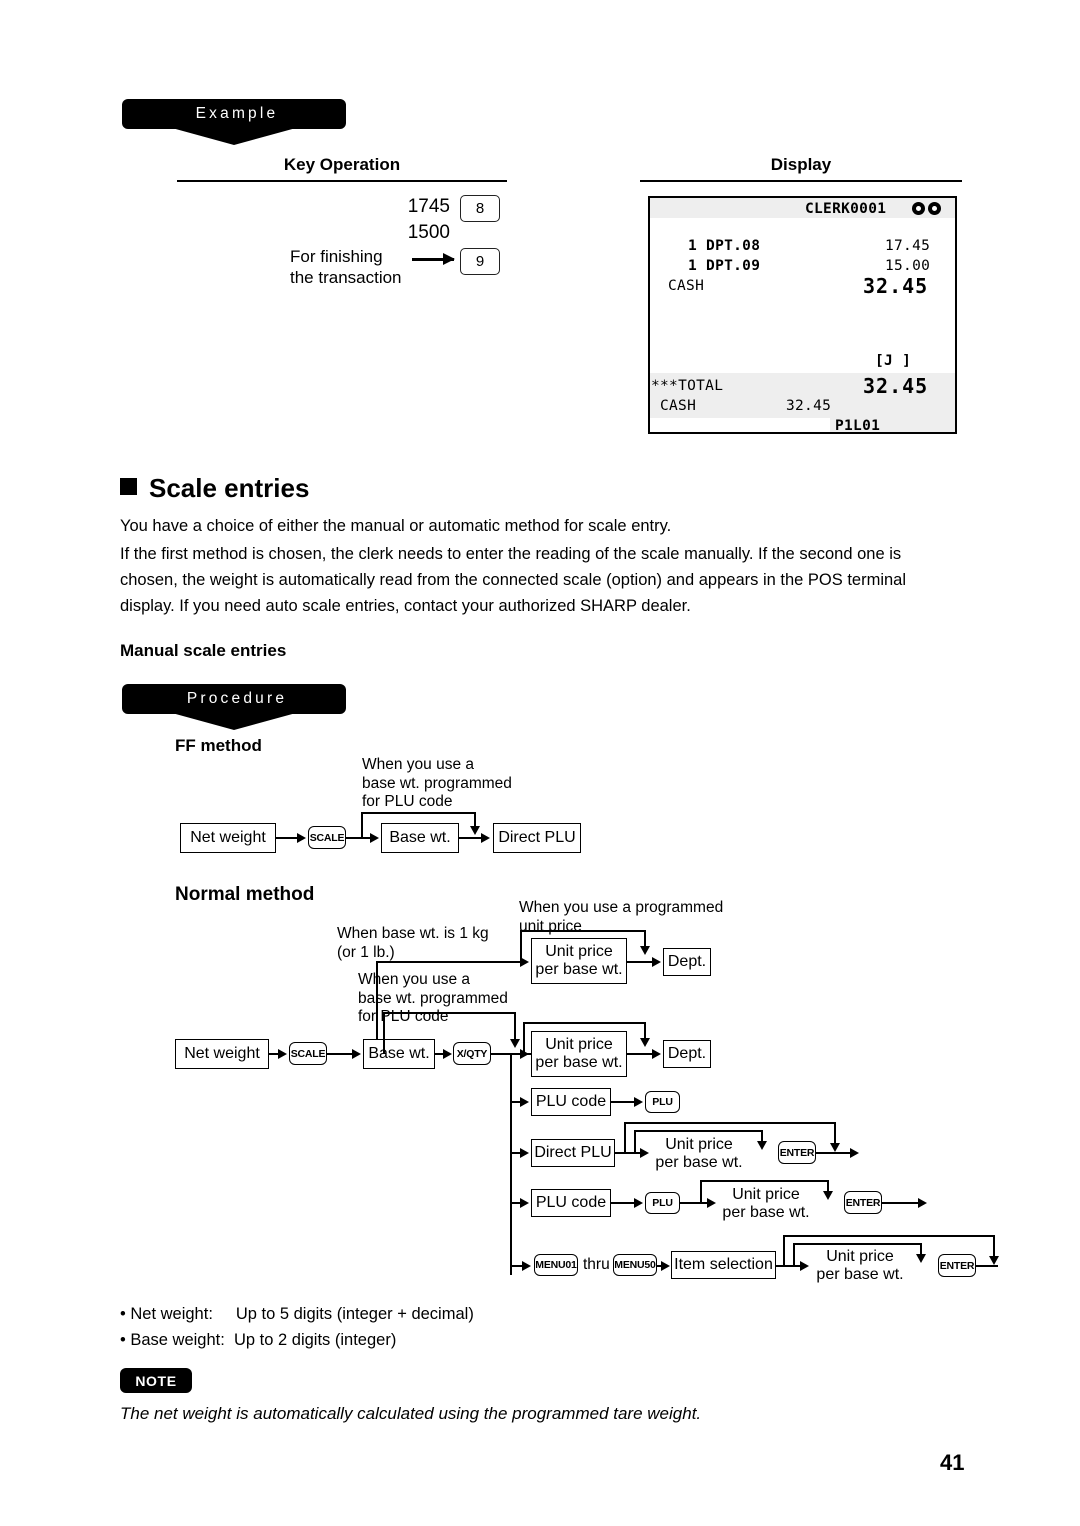  Describe the element at coordinates (645, 1042) in the screenshot. I see `normal-main-bypass-arrow-down` at that location.